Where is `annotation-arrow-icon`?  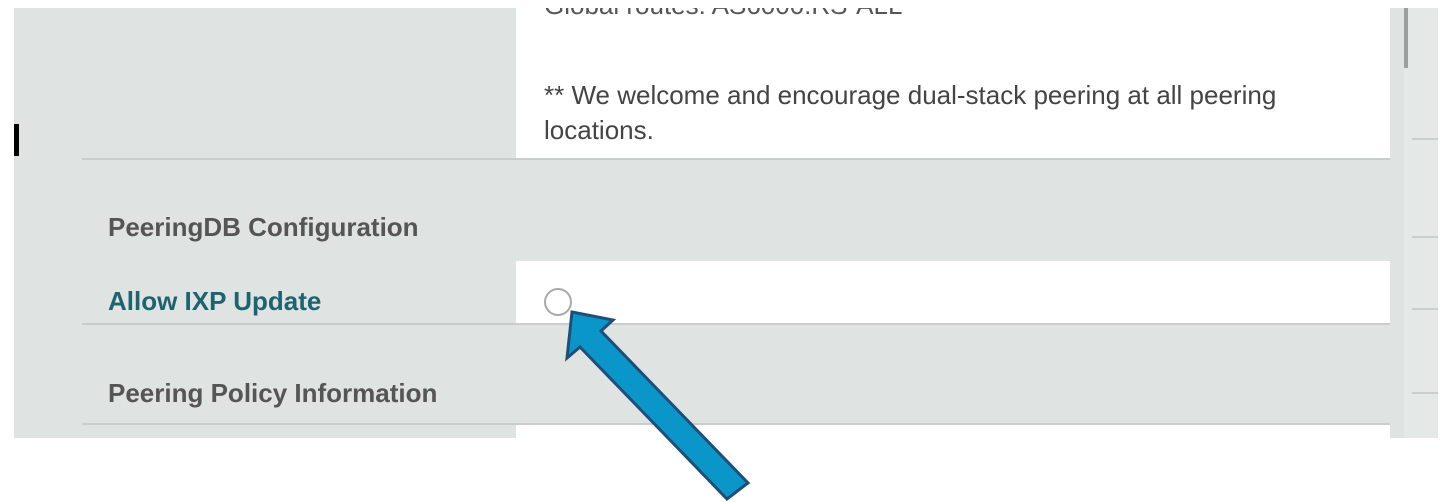 annotation-arrow-icon is located at coordinates (658, 406).